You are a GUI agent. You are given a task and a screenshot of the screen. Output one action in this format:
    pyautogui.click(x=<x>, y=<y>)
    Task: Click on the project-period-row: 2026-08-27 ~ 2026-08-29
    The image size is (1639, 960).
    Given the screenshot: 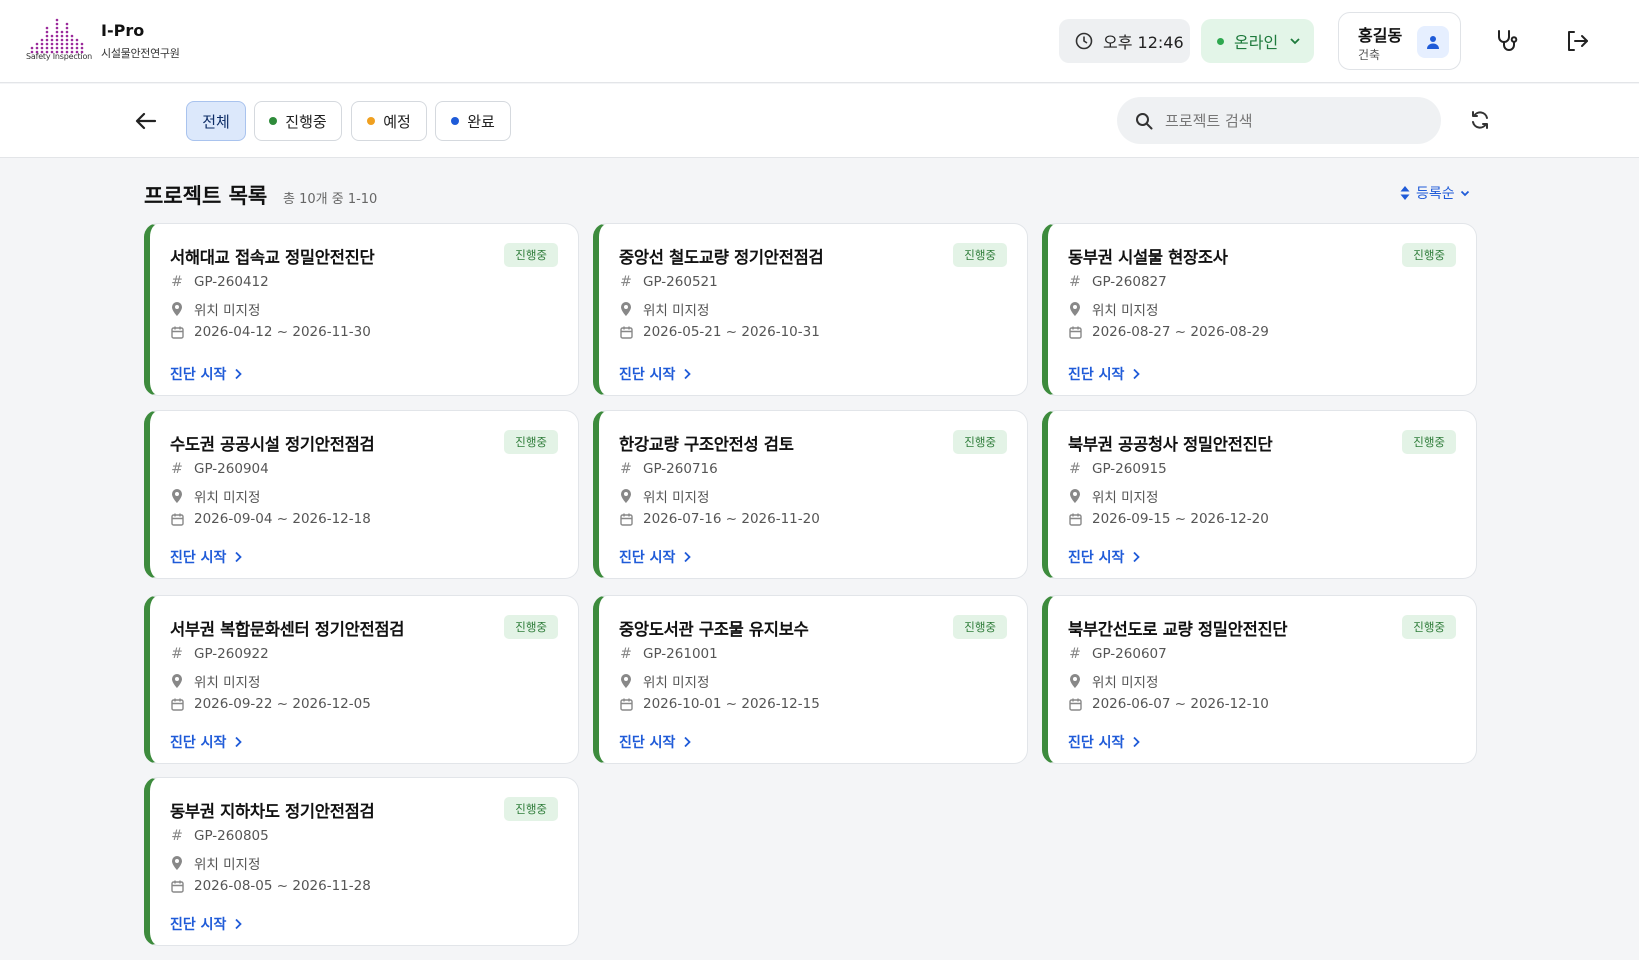 What is the action you would take?
    pyautogui.click(x=1168, y=332)
    